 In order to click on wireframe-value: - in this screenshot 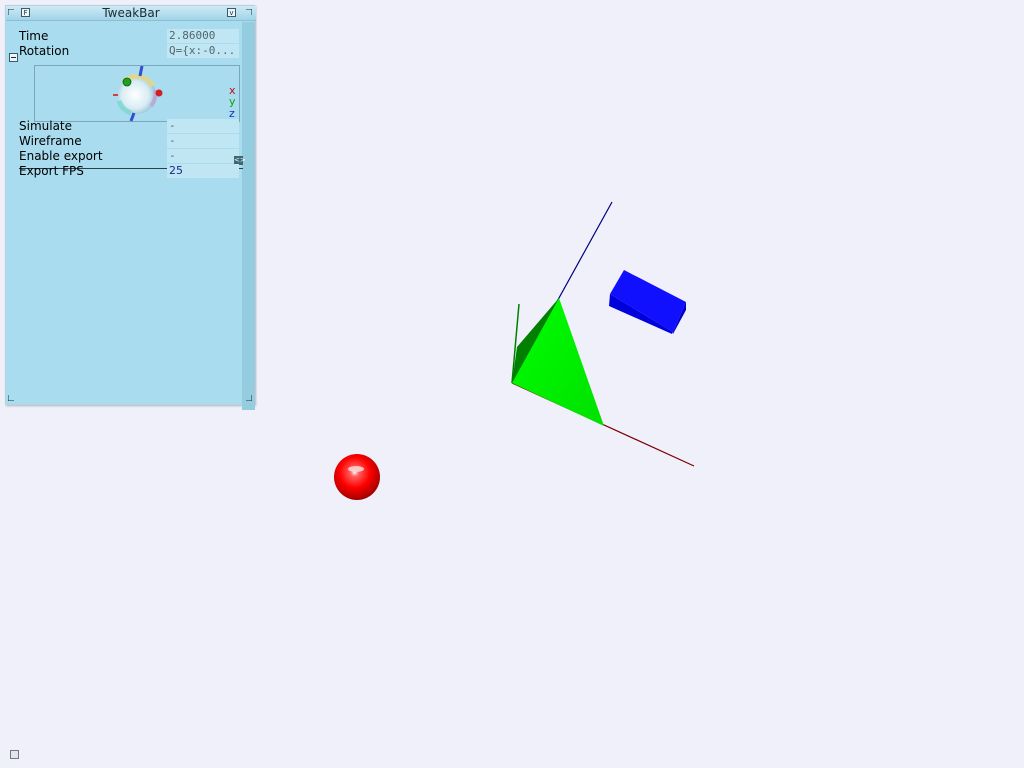, I will do `click(203, 141)`.